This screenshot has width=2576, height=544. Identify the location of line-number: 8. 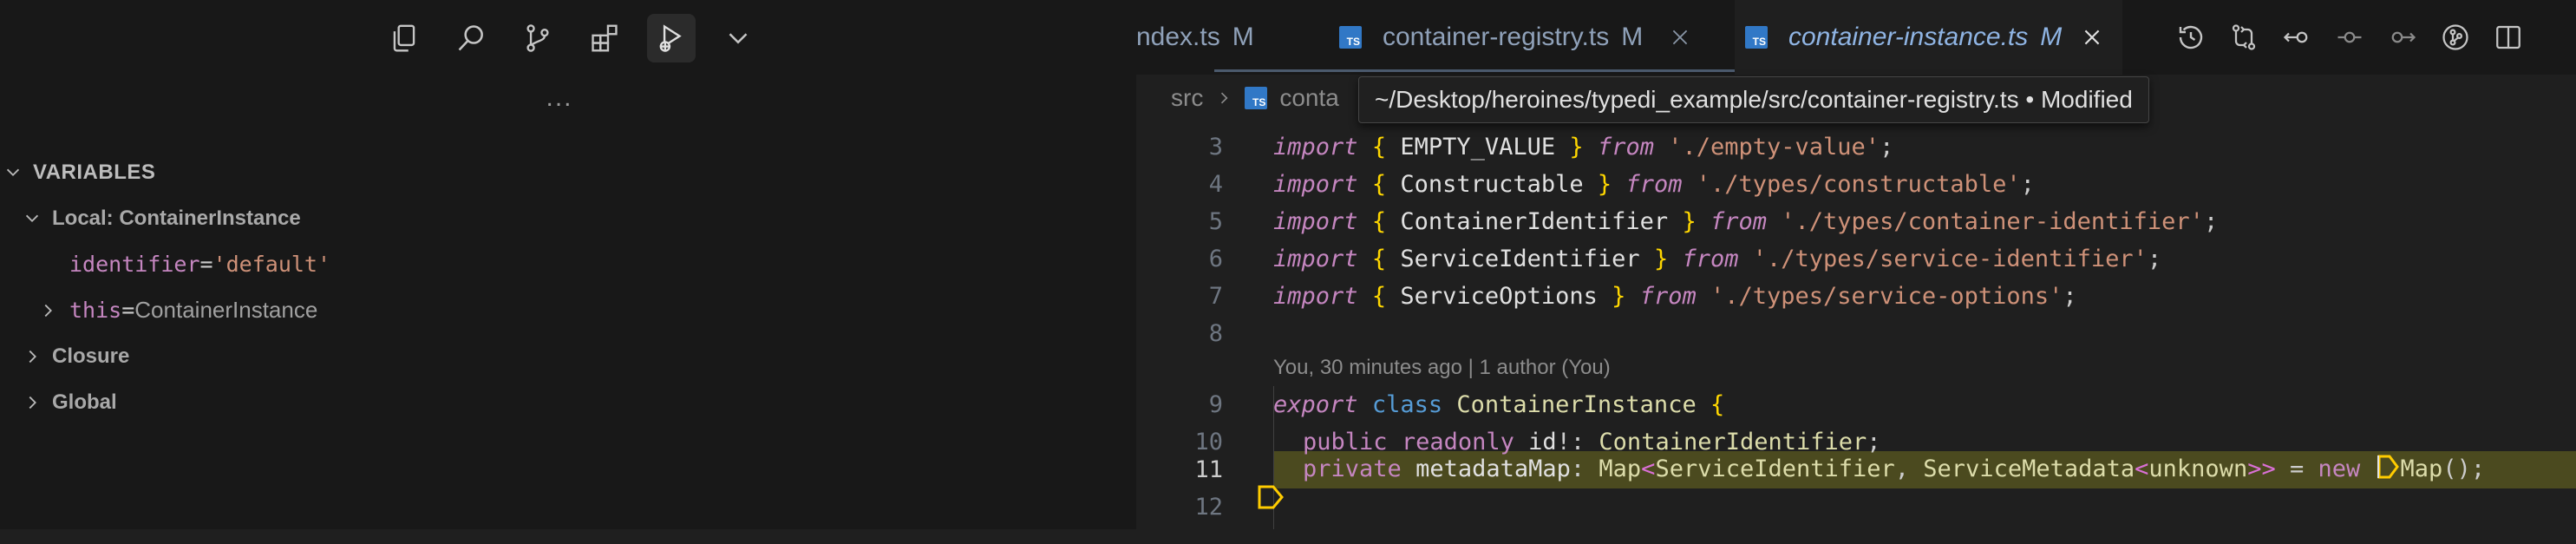
(1215, 333).